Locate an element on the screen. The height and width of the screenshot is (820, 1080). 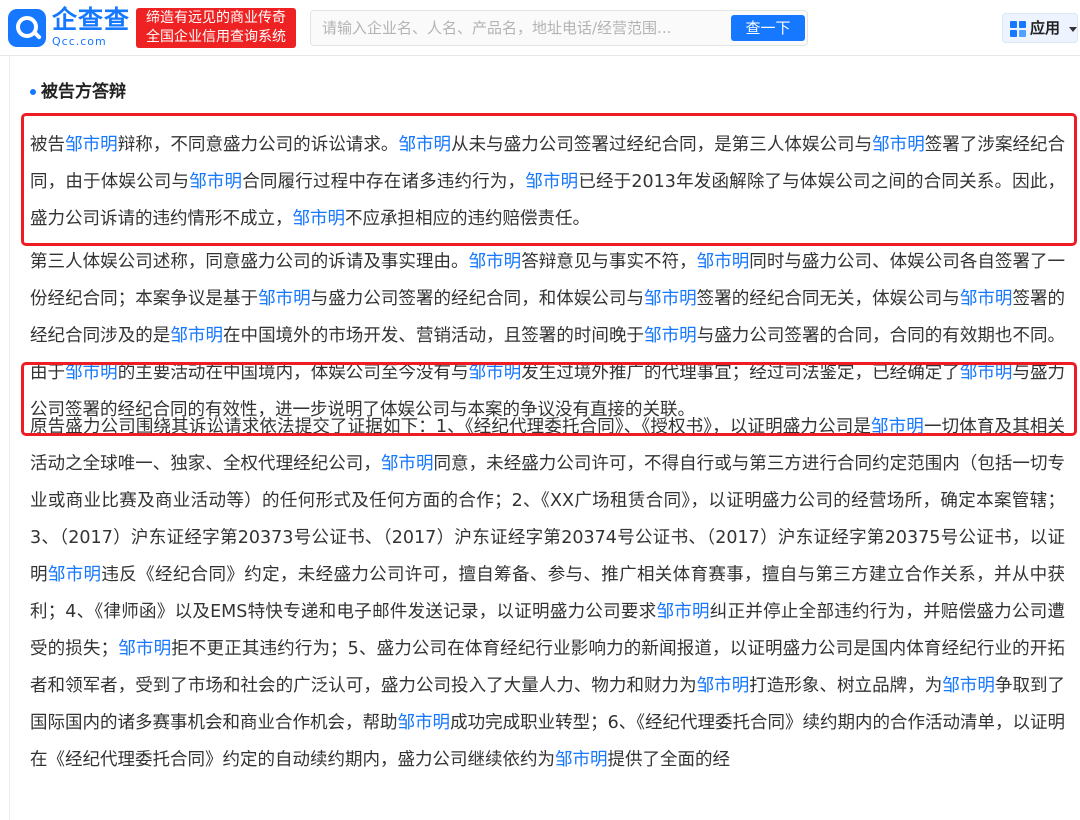
chevron-down-icon is located at coordinates (1073, 29).